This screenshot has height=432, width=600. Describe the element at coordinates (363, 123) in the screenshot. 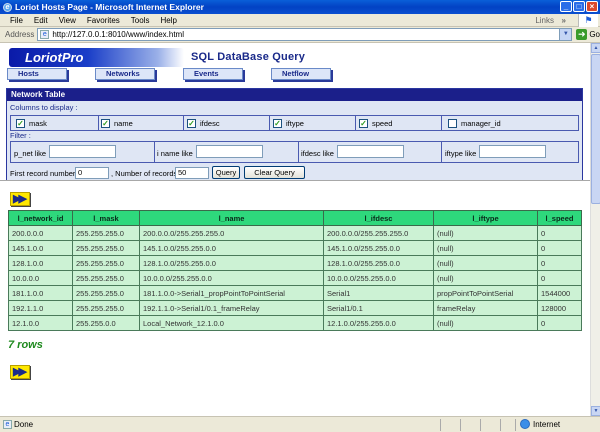

I see `checkbox-speed: ✓` at that location.